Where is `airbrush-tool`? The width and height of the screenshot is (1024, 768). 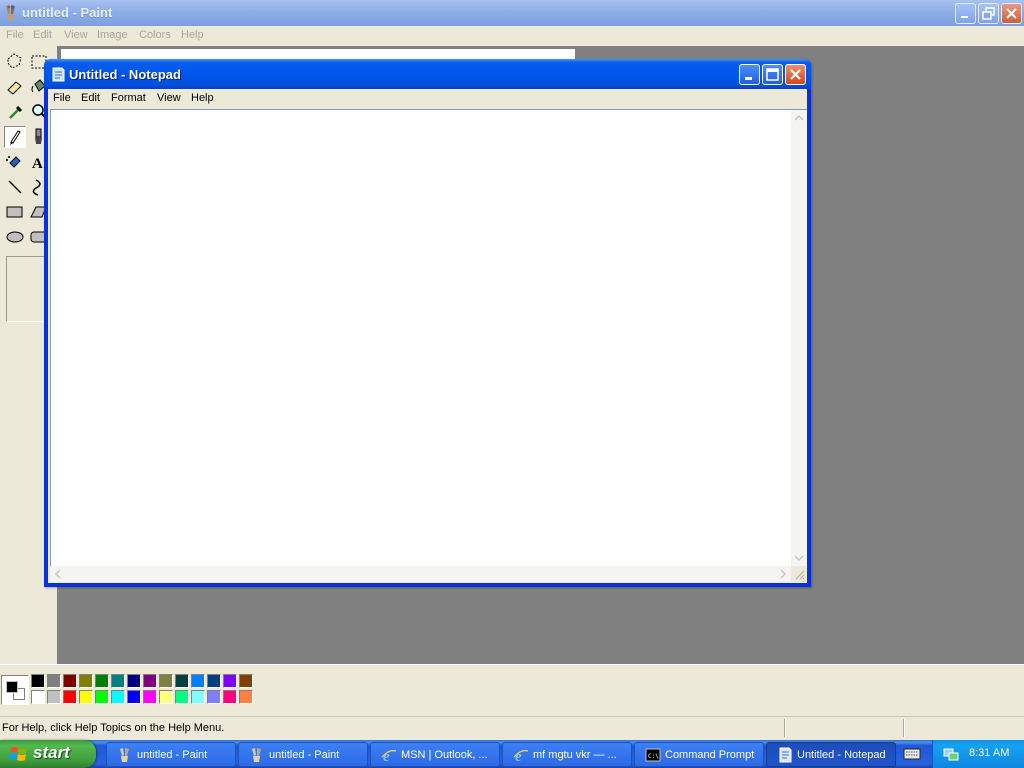
airbrush-tool is located at coordinates (15, 162).